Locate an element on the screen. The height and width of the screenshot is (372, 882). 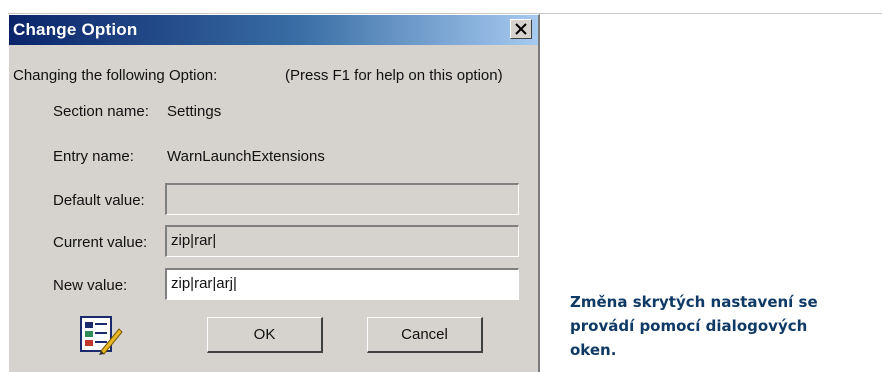
entry-name-label: Entry name: is located at coordinates (93, 156).